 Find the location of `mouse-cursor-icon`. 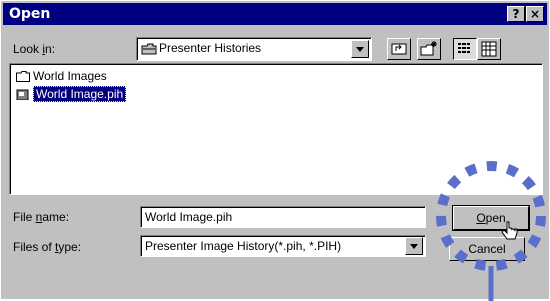

mouse-cursor-icon is located at coordinates (509, 230).